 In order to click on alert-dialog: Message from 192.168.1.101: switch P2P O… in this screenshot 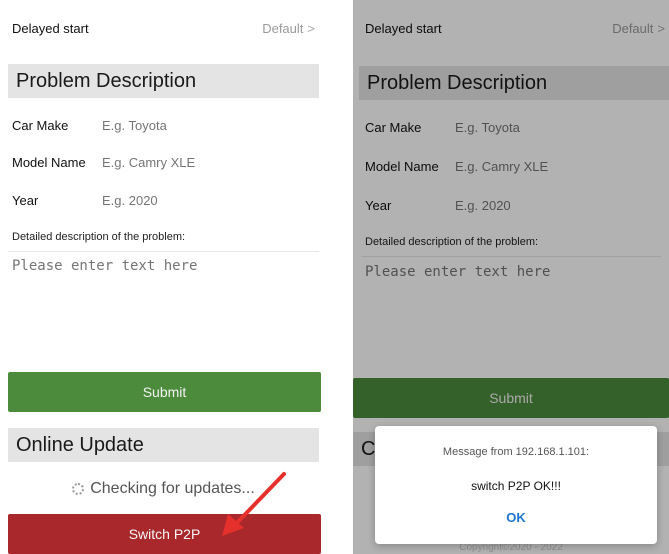, I will do `click(516, 485)`.